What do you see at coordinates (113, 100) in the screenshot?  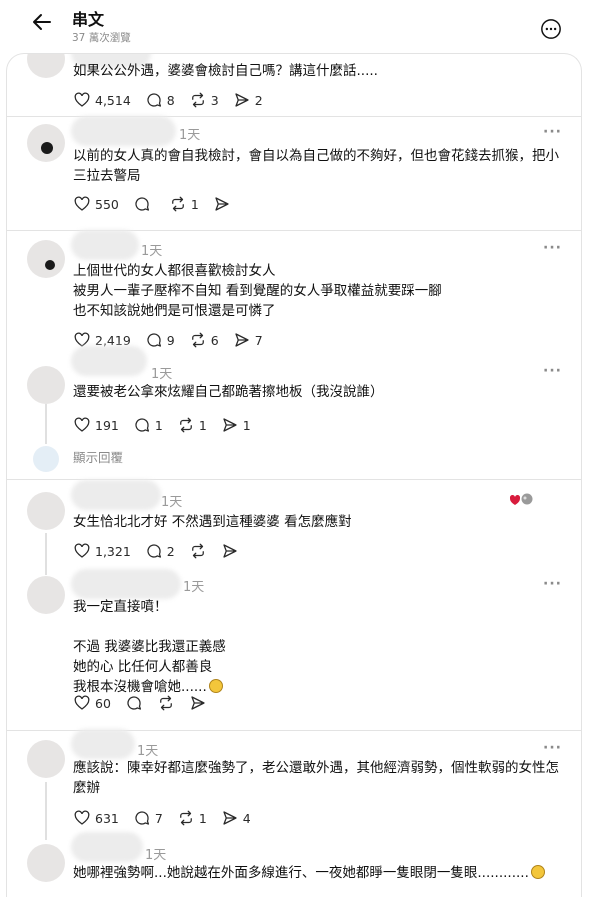 I see `like-count: 4,514` at bounding box center [113, 100].